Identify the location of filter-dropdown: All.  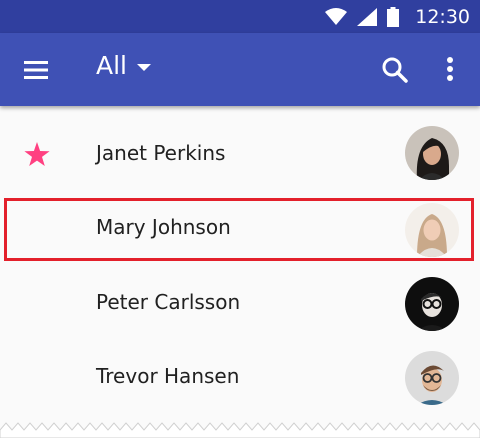
(123, 65).